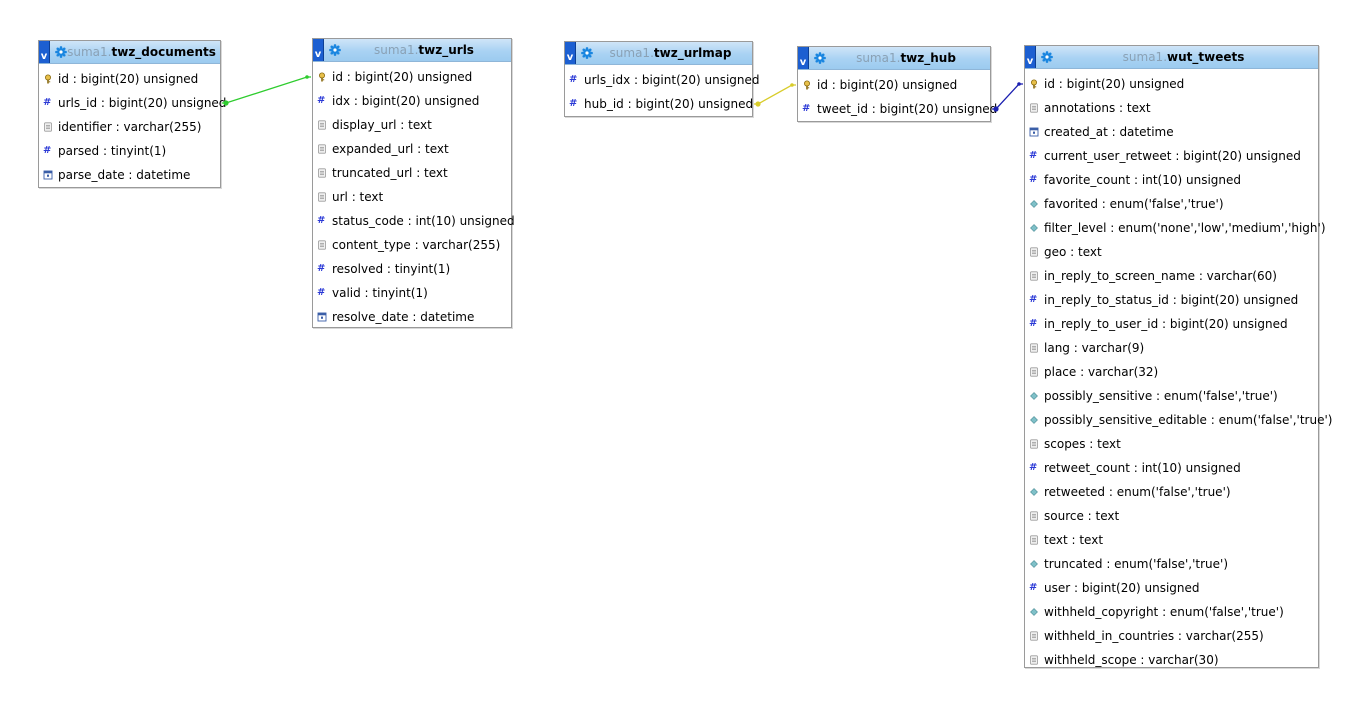 This screenshot has height=706, width=1355. Describe the element at coordinates (1007, 97) in the screenshot. I see `relation-line-twz_hub-wut_tweets` at that location.